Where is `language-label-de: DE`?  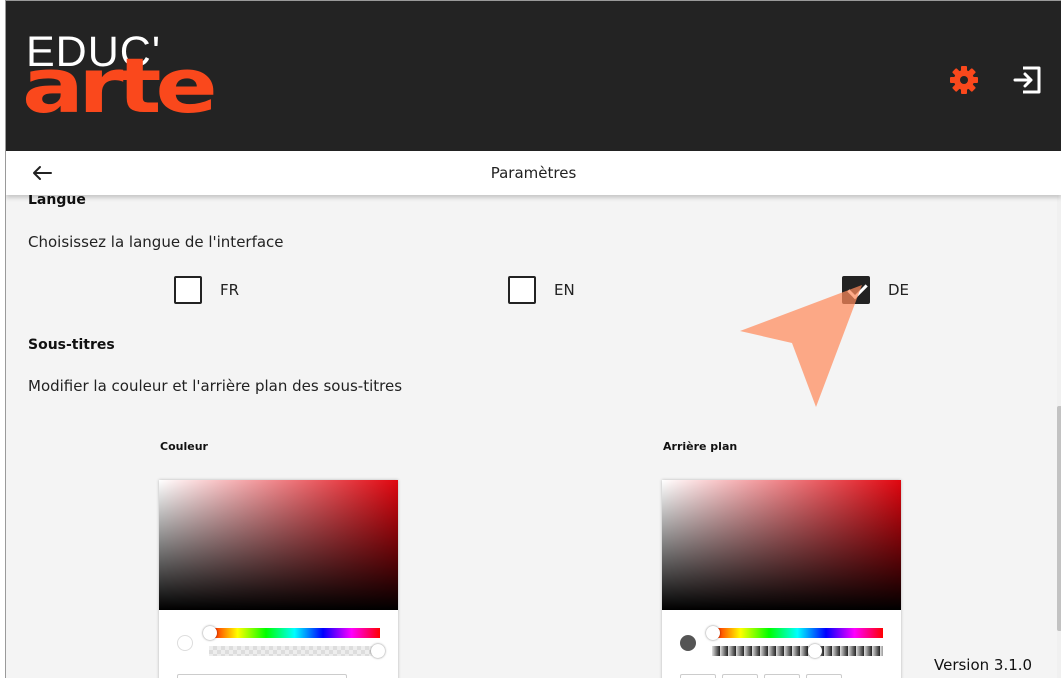 language-label-de: DE is located at coordinates (899, 290).